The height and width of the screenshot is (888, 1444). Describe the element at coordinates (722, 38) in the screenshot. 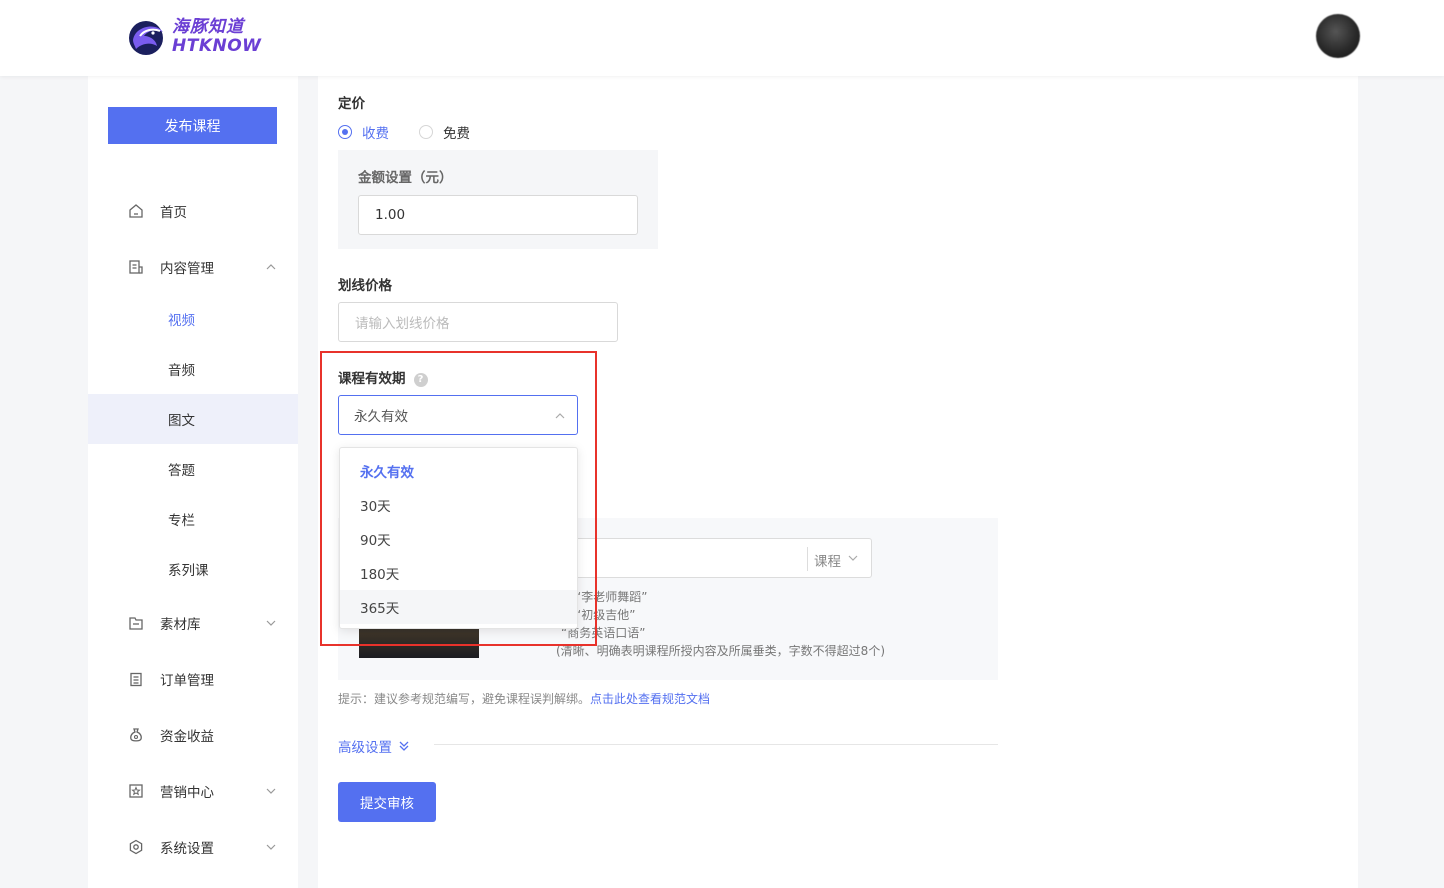

I see `top-bar: 海豚知道 HTKNOW` at that location.